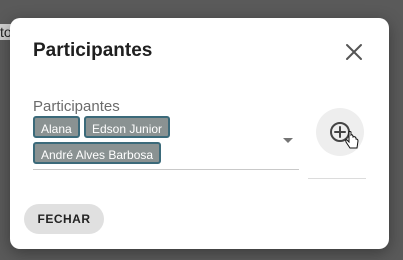 The width and height of the screenshot is (403, 260). What do you see at coordinates (288, 140) in the screenshot?
I see `chevron-down-icon` at bounding box center [288, 140].